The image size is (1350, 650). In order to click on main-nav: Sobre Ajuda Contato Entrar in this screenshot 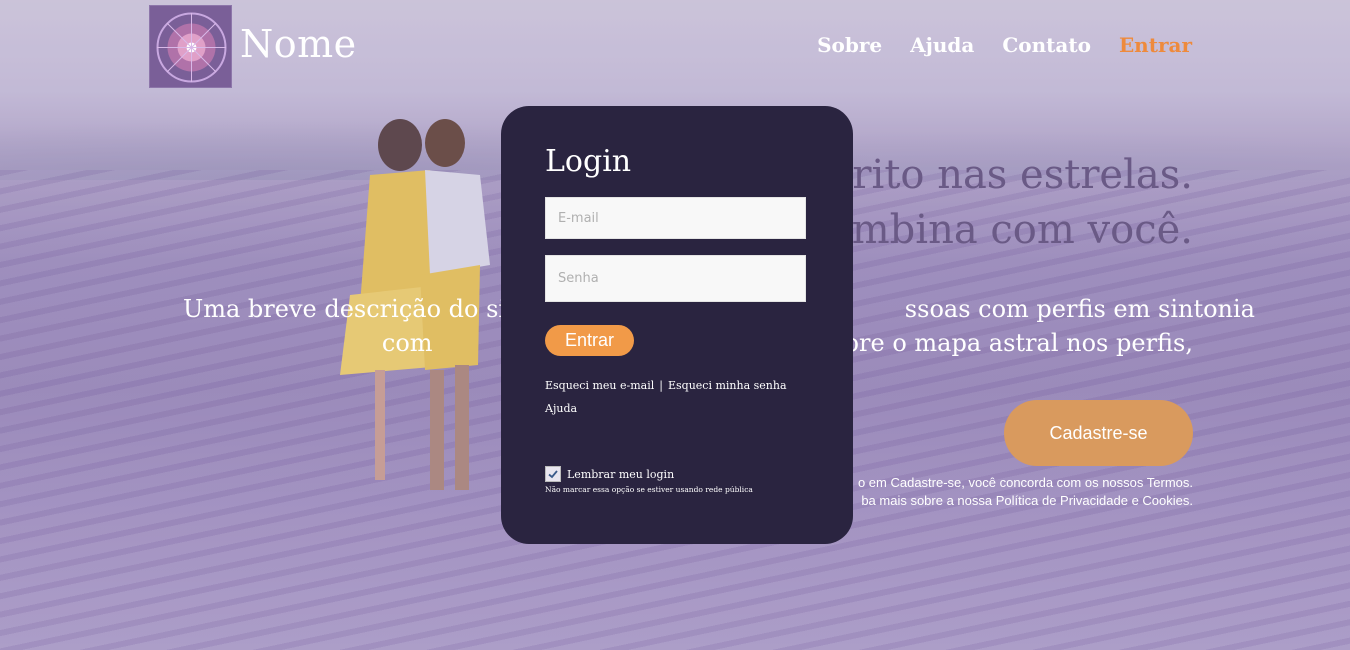, I will do `click(1004, 45)`.